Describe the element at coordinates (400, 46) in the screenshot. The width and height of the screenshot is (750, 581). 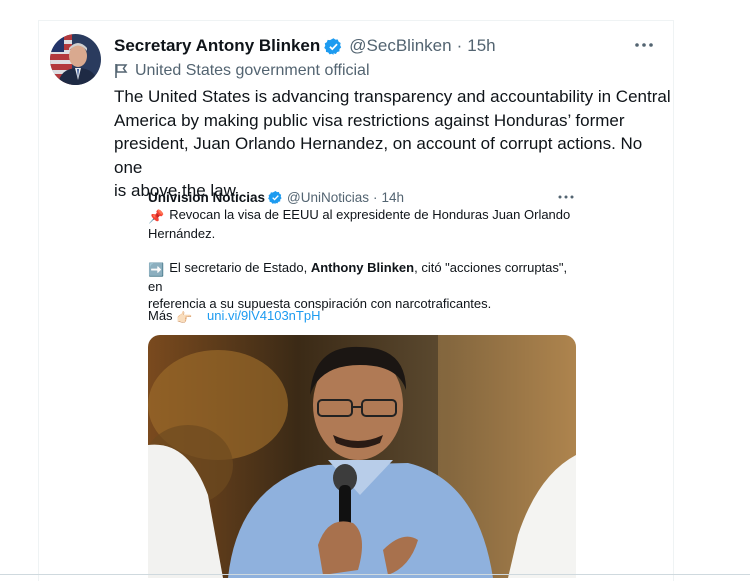
I see `author-handle: @SecBlinken` at that location.